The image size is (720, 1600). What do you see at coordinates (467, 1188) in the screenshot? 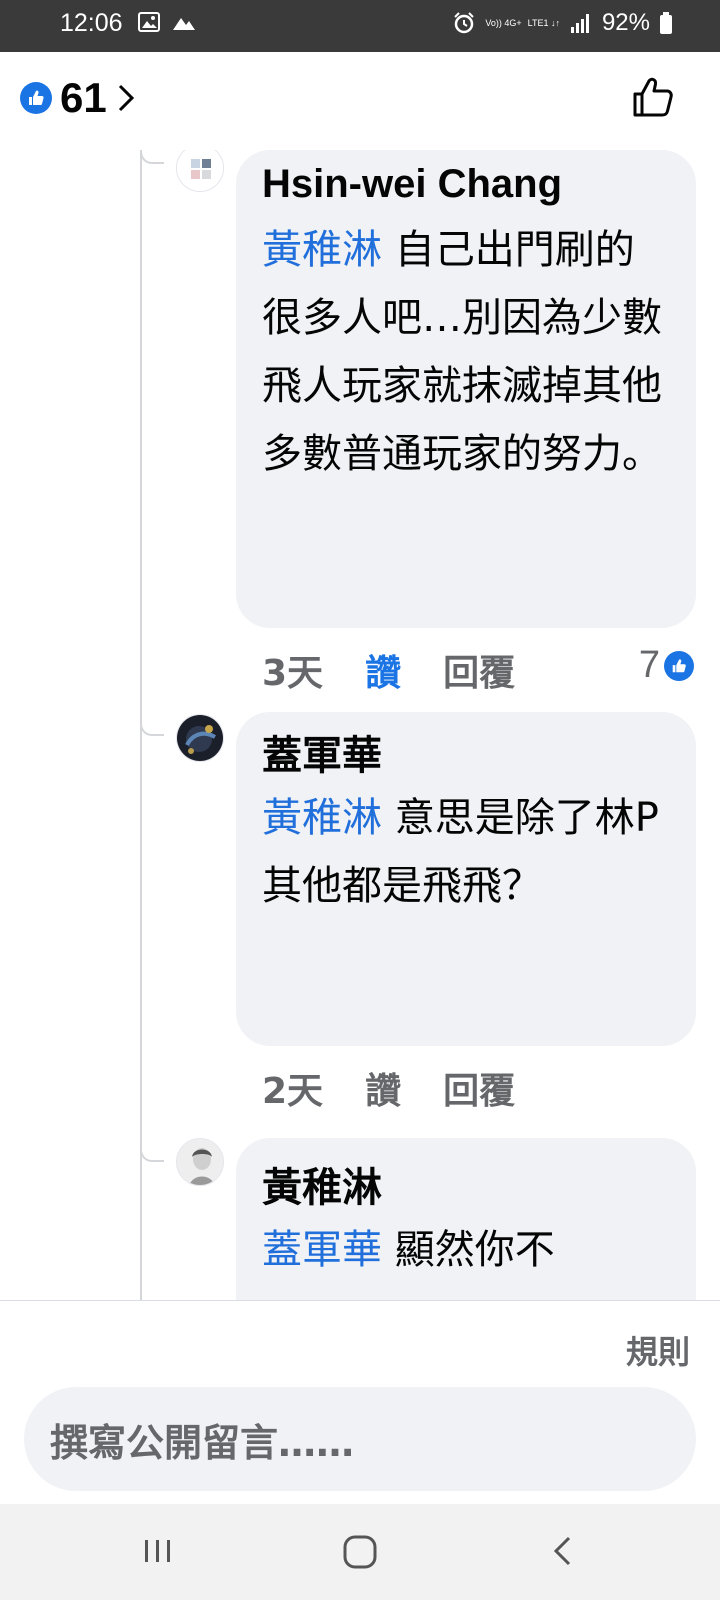
I see `comment-author: 黃稚淋` at bounding box center [467, 1188].